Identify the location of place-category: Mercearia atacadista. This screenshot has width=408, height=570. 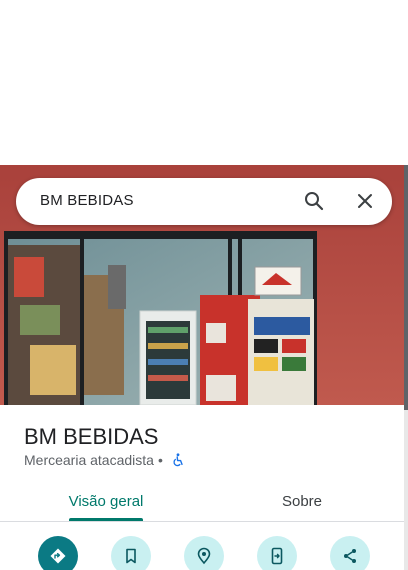
(89, 460).